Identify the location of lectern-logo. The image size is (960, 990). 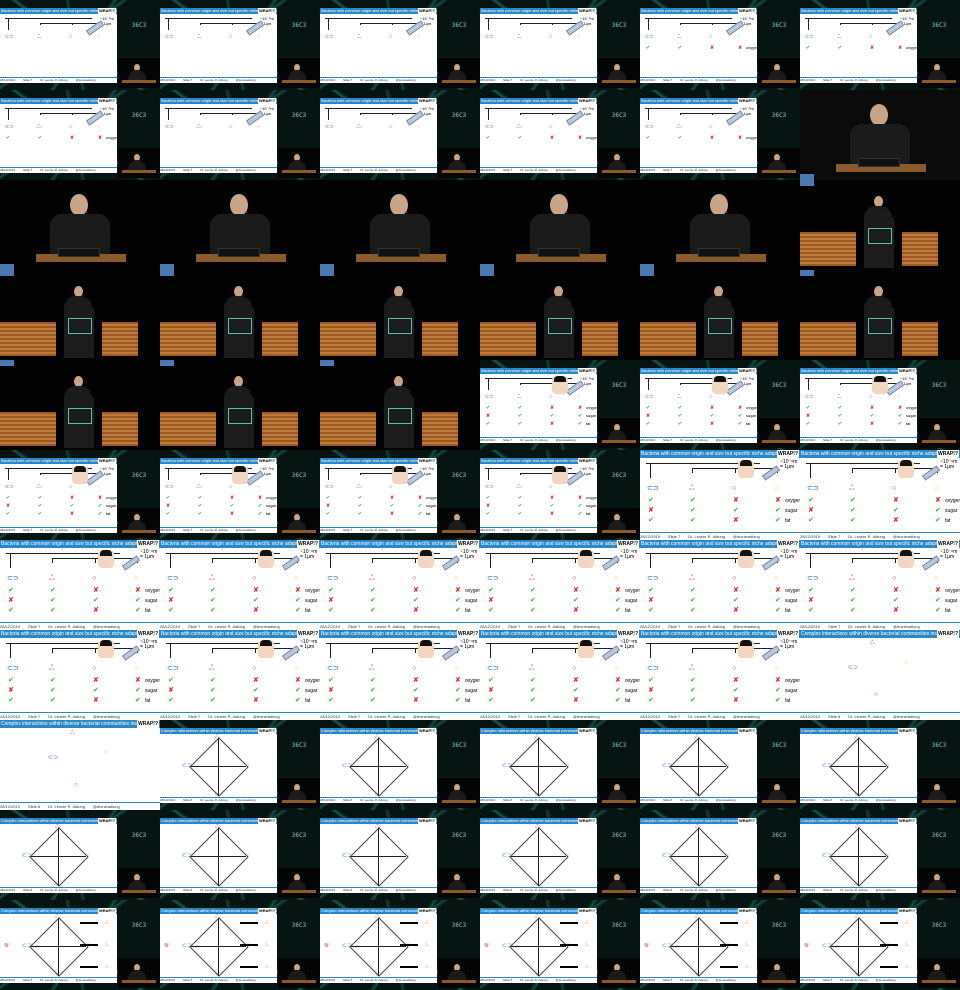
(880, 236).